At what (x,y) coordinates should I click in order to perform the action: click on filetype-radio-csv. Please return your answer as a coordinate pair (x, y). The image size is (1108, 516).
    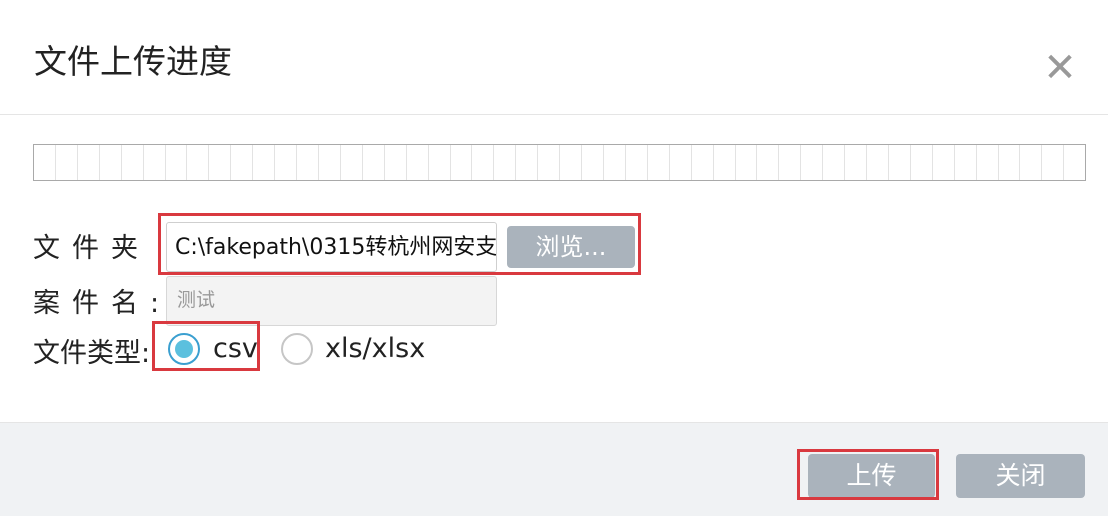
    Looking at the image, I should click on (184, 349).